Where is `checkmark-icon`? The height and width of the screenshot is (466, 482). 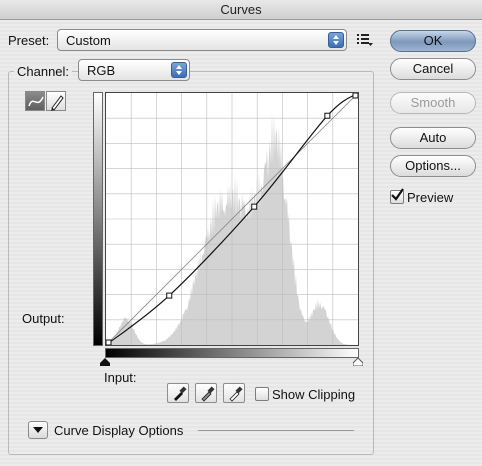 checkmark-icon is located at coordinates (397, 194).